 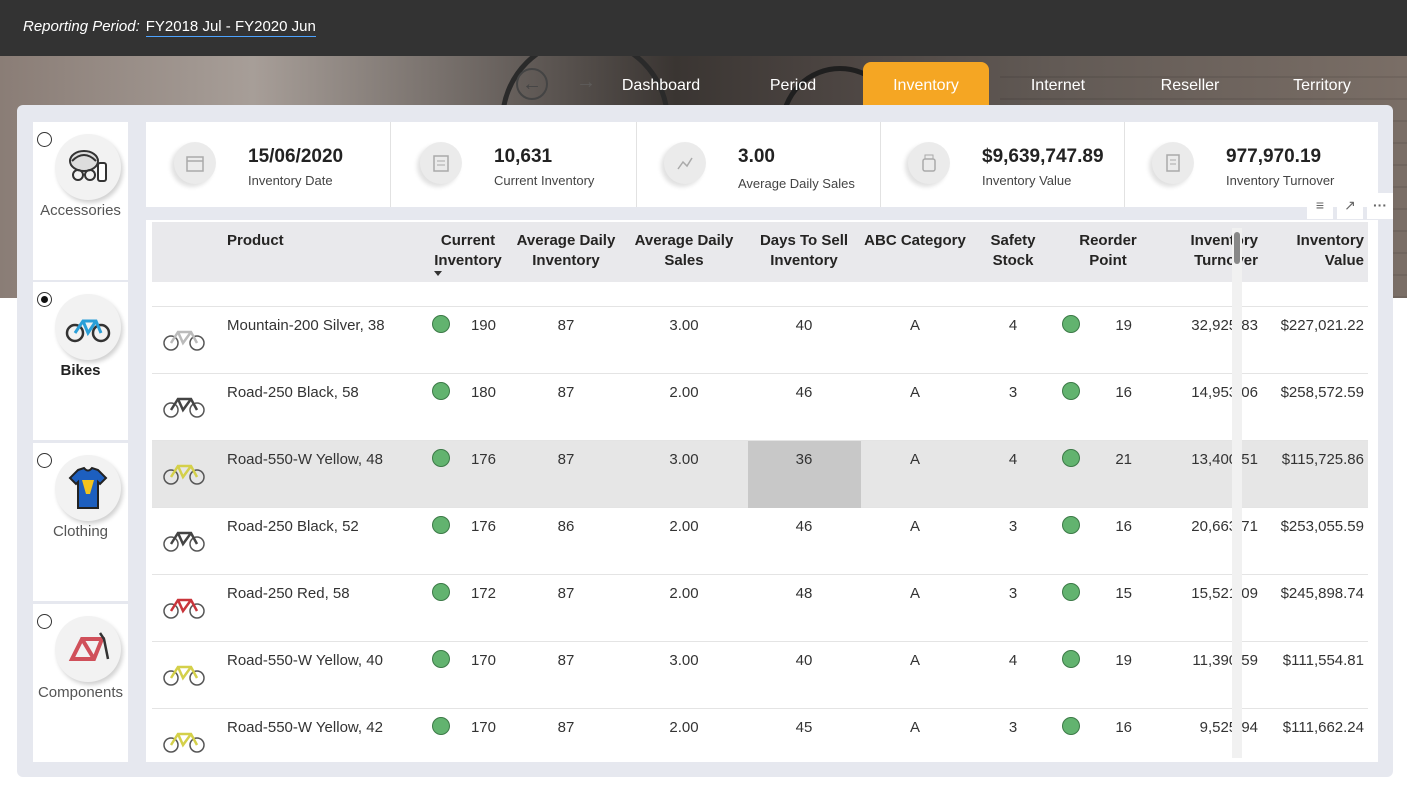 What do you see at coordinates (1210, 251) in the screenshot?
I see `col-inventory-turnover: Inventory Turnover` at bounding box center [1210, 251].